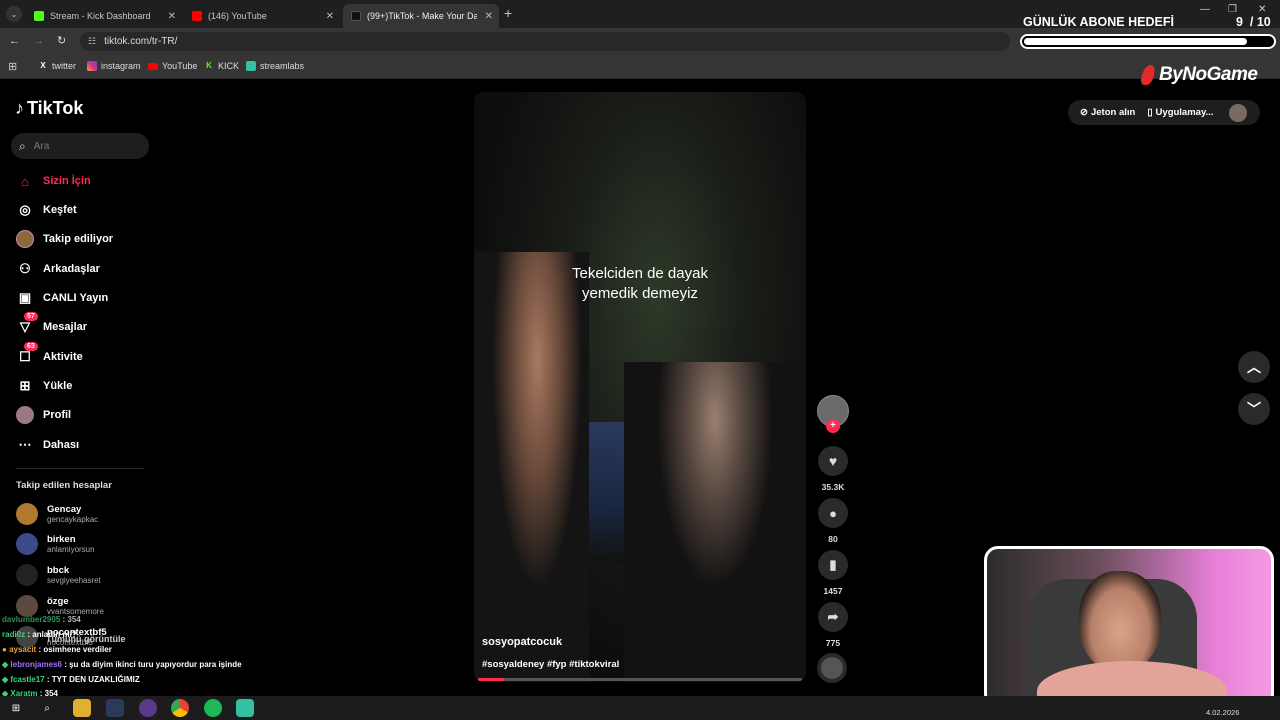 The image size is (1280, 720). I want to click on video-progress-fill, so click(491, 679).